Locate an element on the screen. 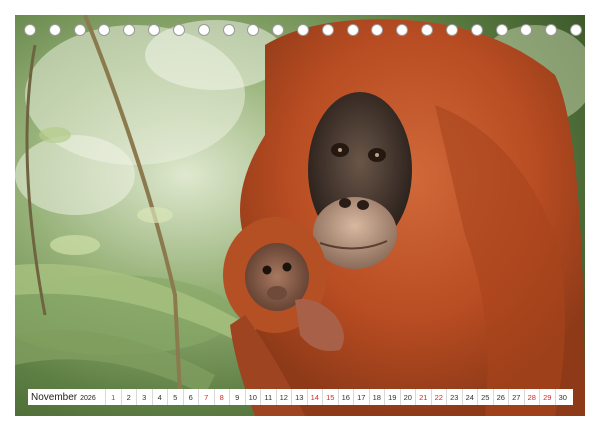 The width and height of the screenshot is (600, 431). month-label: November 2026 is located at coordinates (62, 397).